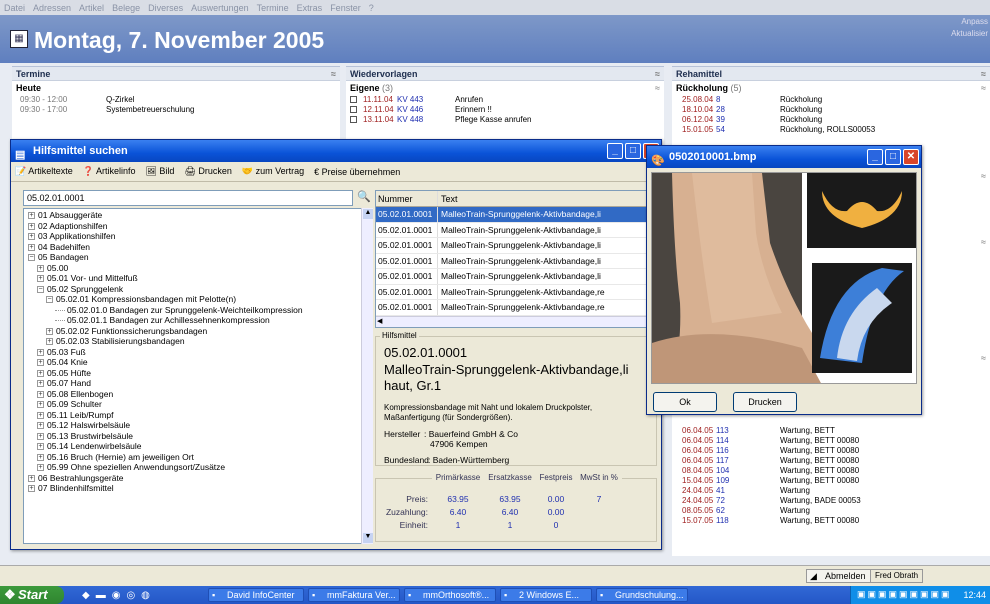 The image size is (990, 604). What do you see at coordinates (198, 278) in the screenshot?
I see `tree-node: +05.01 Vor- und Mittelfuß` at bounding box center [198, 278].